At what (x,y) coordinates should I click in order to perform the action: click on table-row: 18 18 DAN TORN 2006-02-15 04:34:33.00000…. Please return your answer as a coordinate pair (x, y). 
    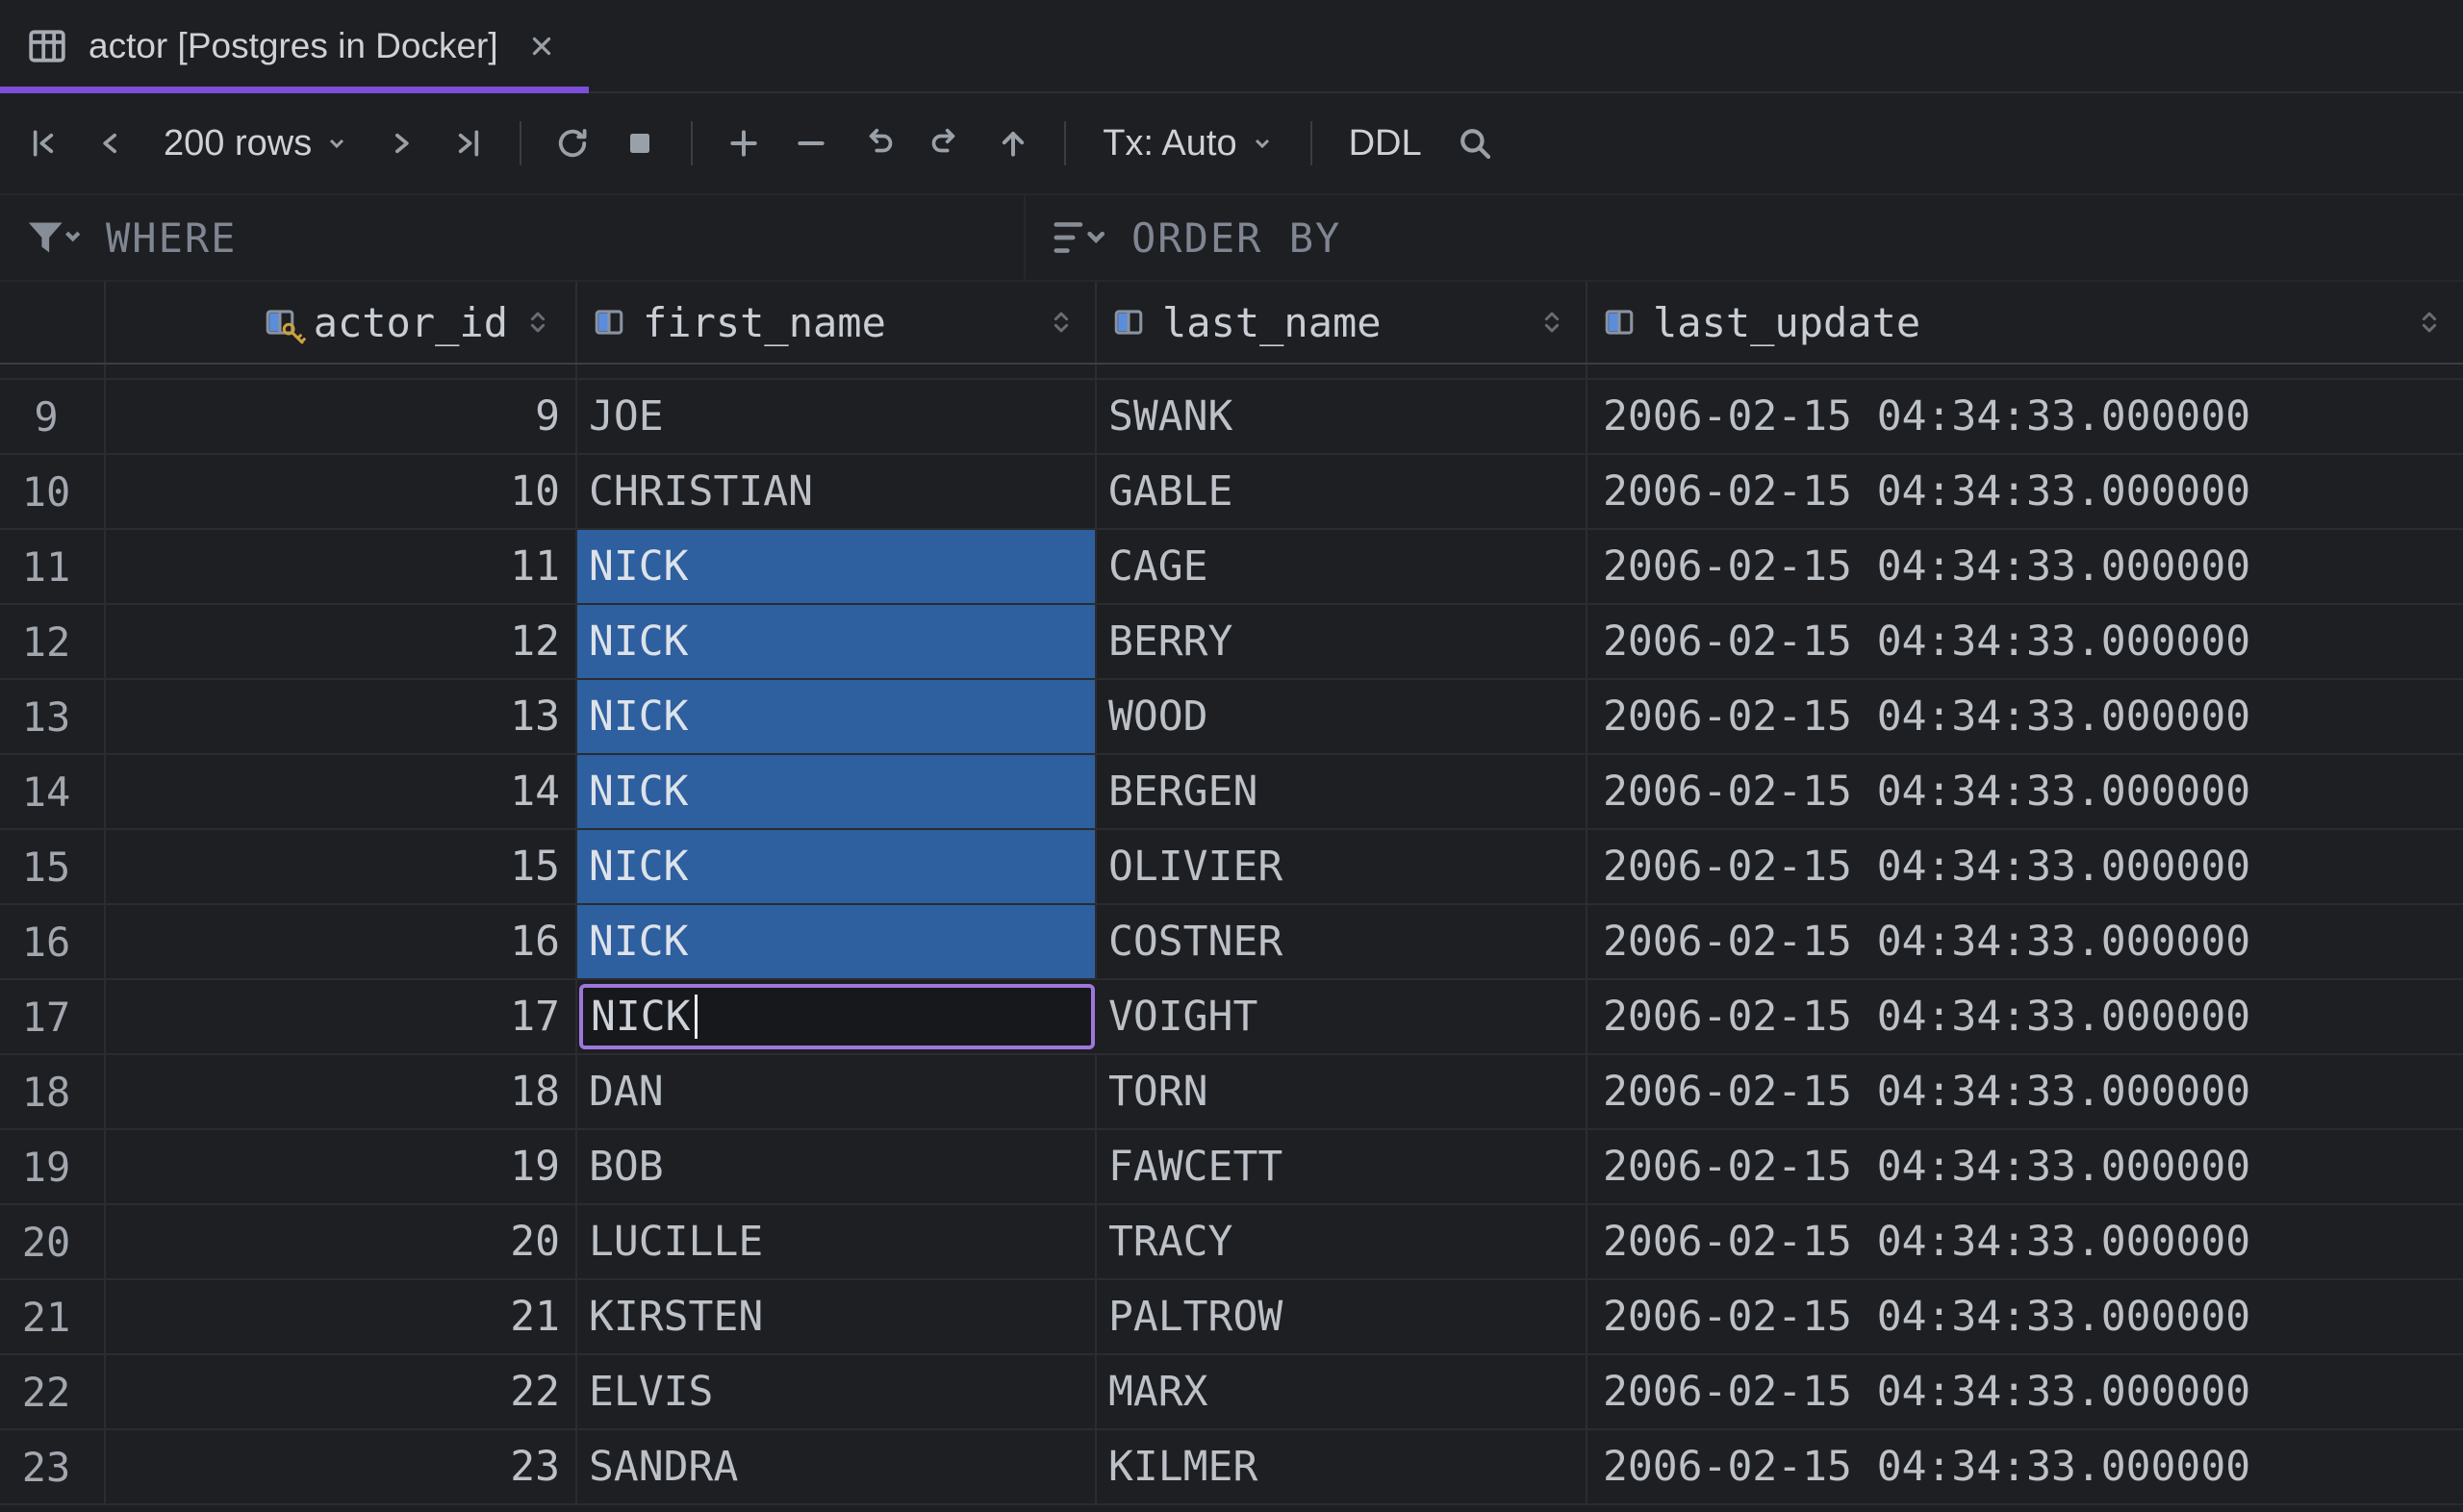
    Looking at the image, I should click on (1231, 1093).